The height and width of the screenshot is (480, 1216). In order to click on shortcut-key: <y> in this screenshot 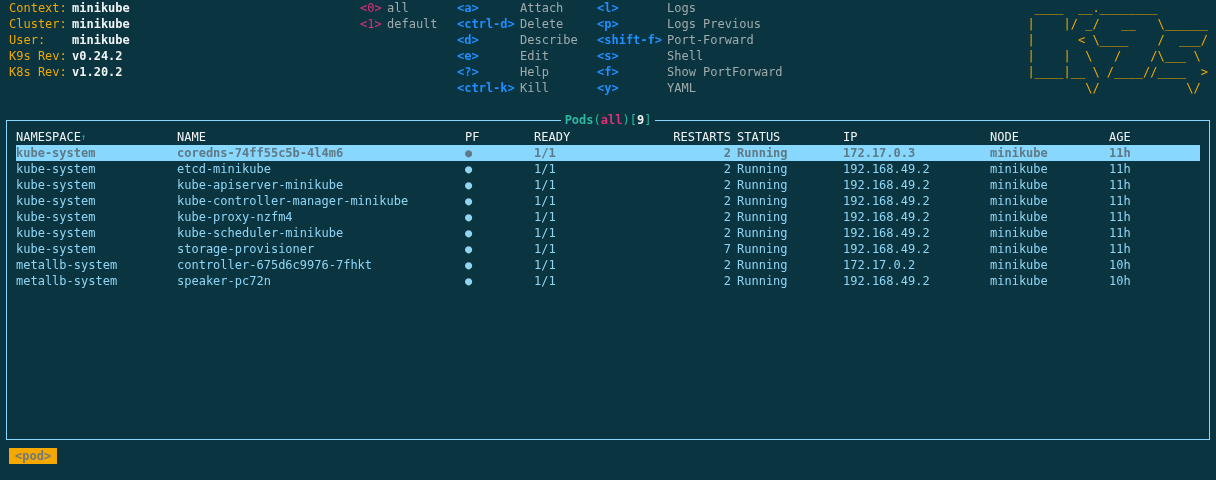, I will do `click(632, 88)`.